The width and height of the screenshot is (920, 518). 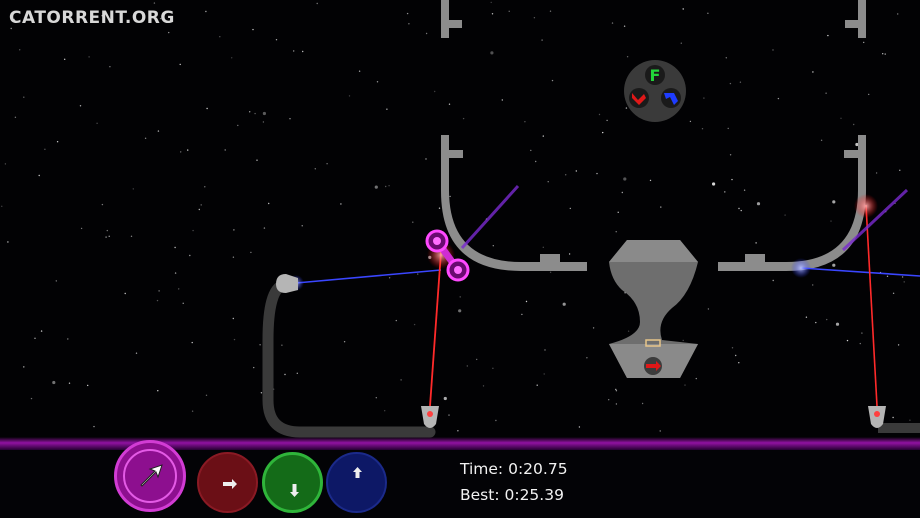 I want to click on blue-button, so click(x=356, y=482).